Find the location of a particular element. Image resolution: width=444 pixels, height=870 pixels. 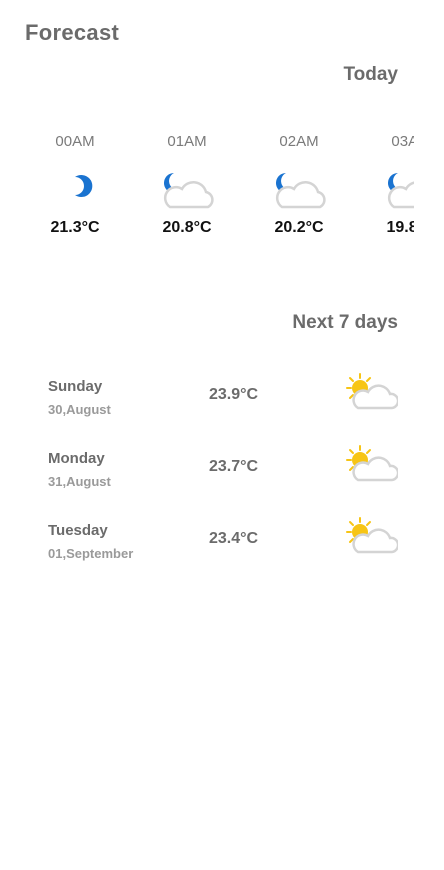

hour-temp: 20.2°C is located at coordinates (299, 227).